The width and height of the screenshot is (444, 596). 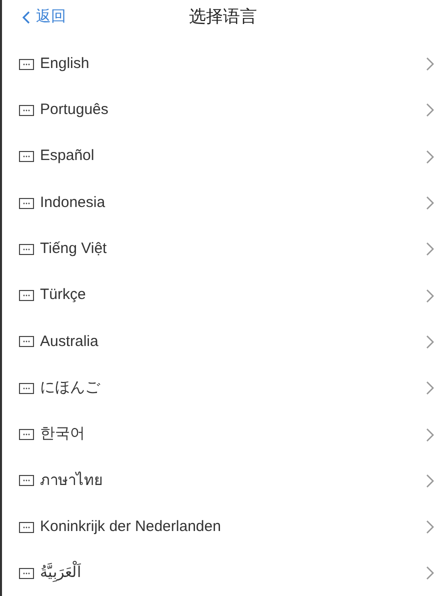 What do you see at coordinates (223, 573) in the screenshot?
I see `language-item: اَلْعَرَبِيَّةُ` at bounding box center [223, 573].